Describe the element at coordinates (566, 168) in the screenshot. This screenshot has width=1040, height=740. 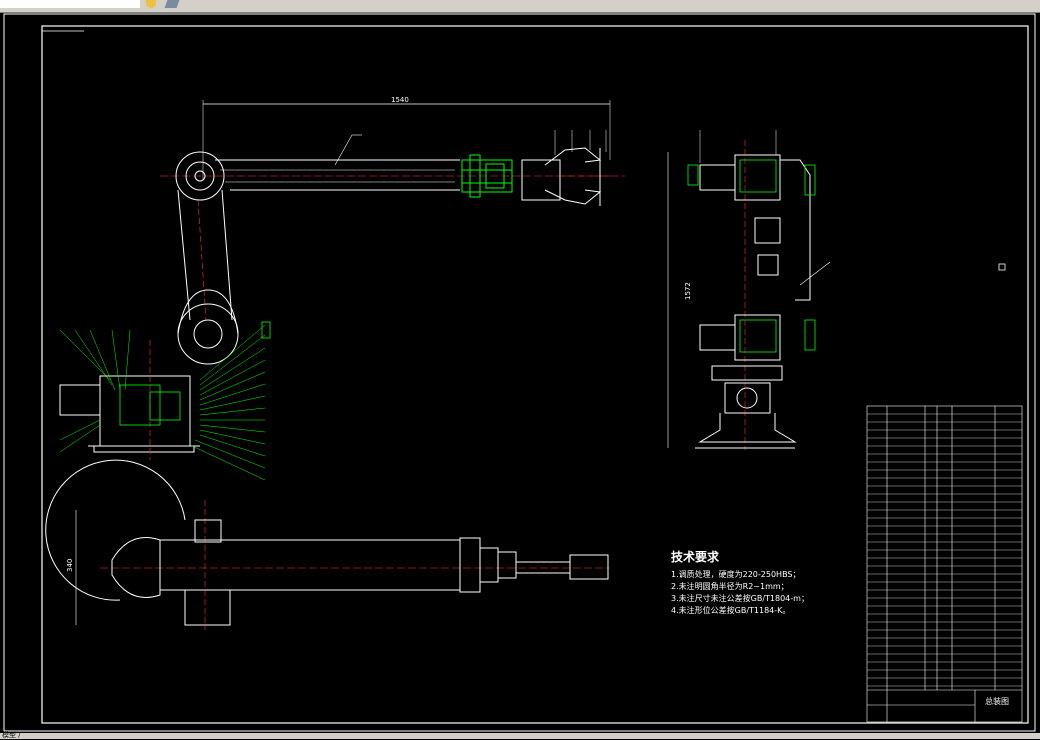
I see `gripper` at that location.